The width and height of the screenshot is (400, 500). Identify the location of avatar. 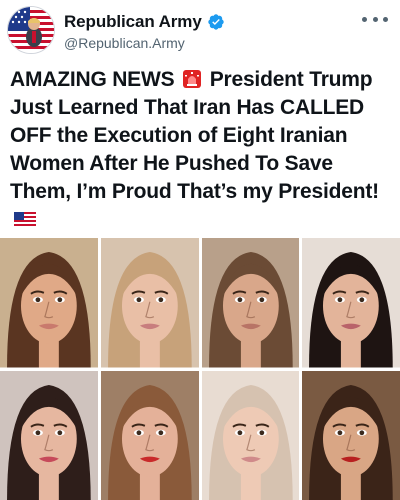
(31, 30).